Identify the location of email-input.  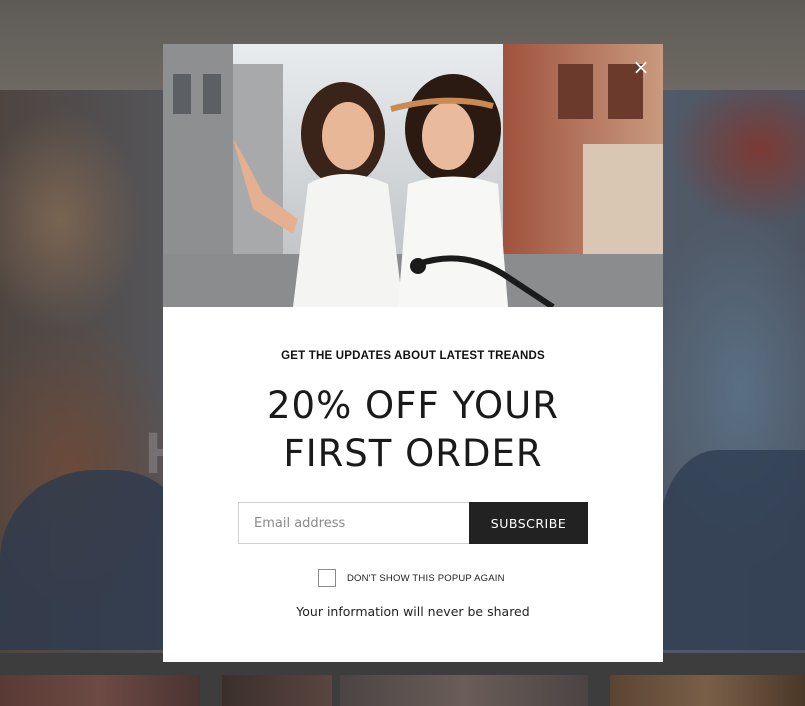
(353, 523).